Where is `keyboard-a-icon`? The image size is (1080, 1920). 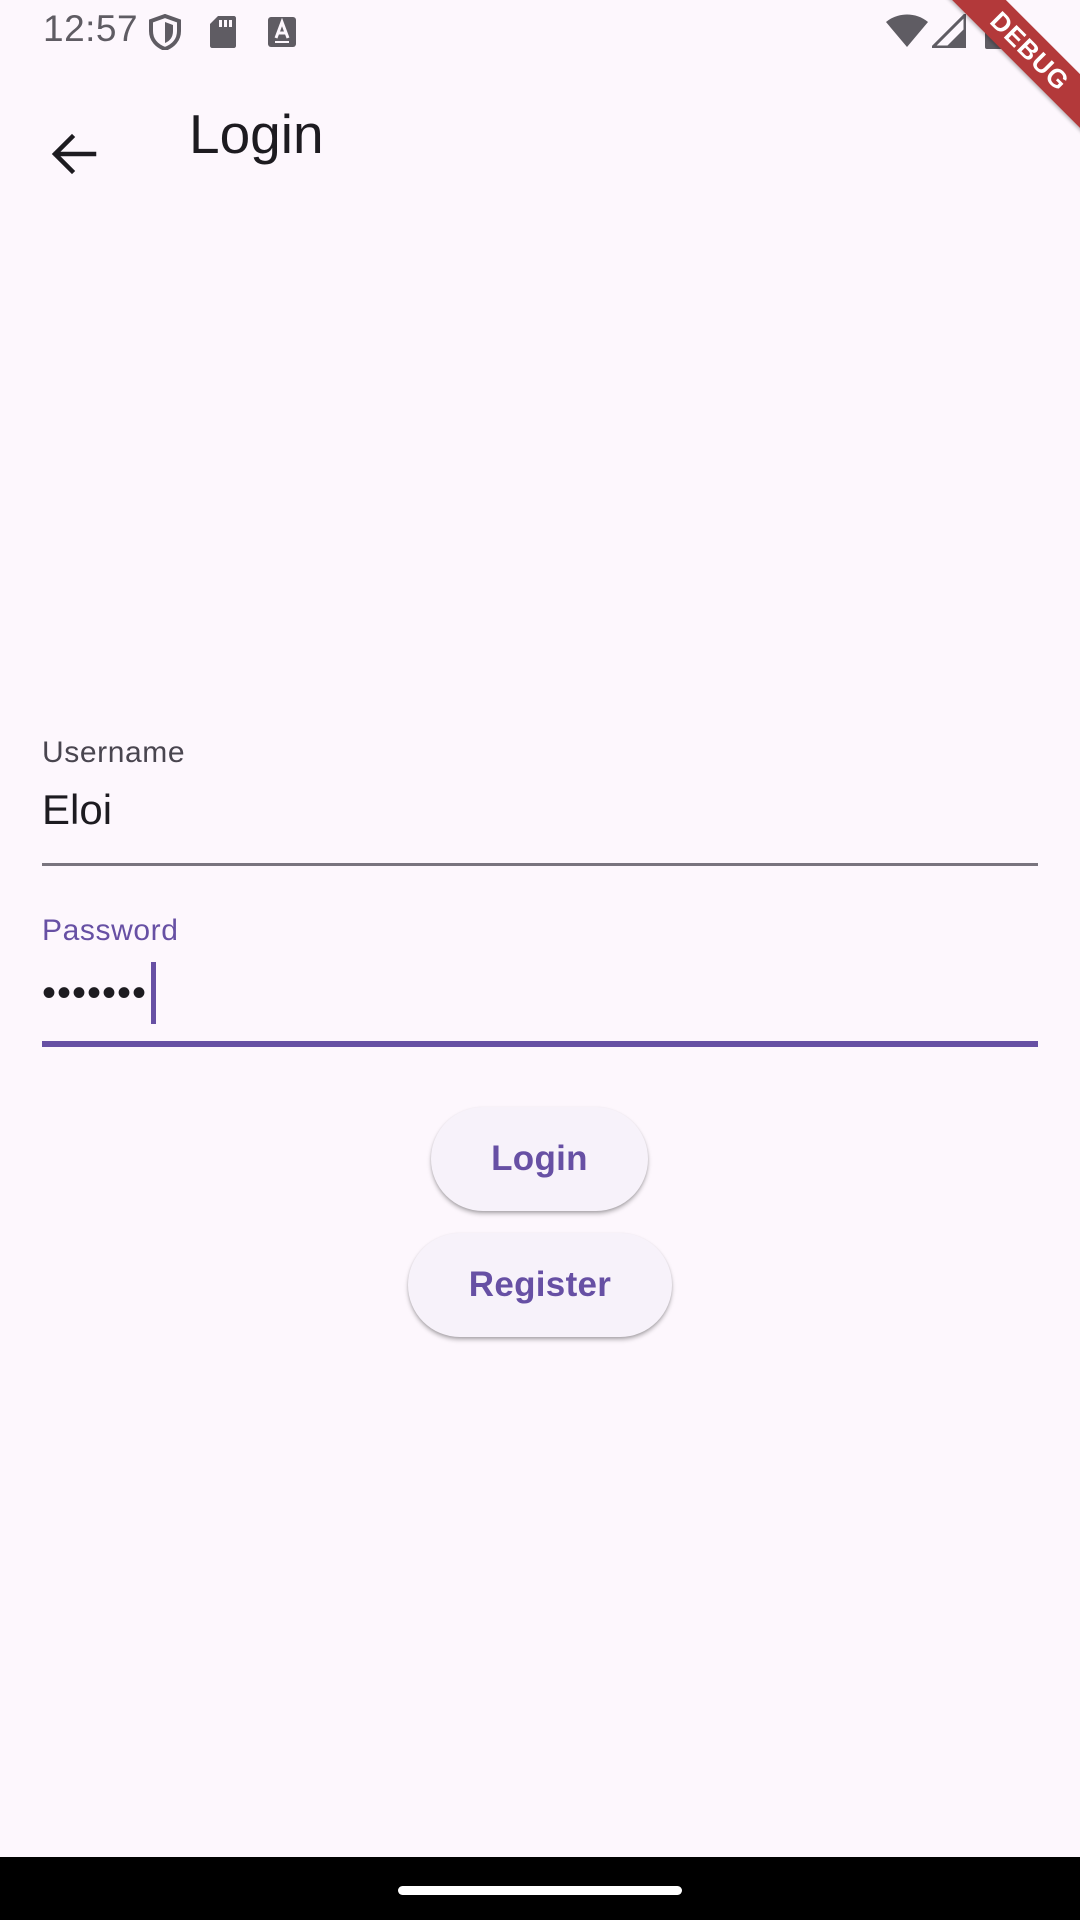 keyboard-a-icon is located at coordinates (282, 34).